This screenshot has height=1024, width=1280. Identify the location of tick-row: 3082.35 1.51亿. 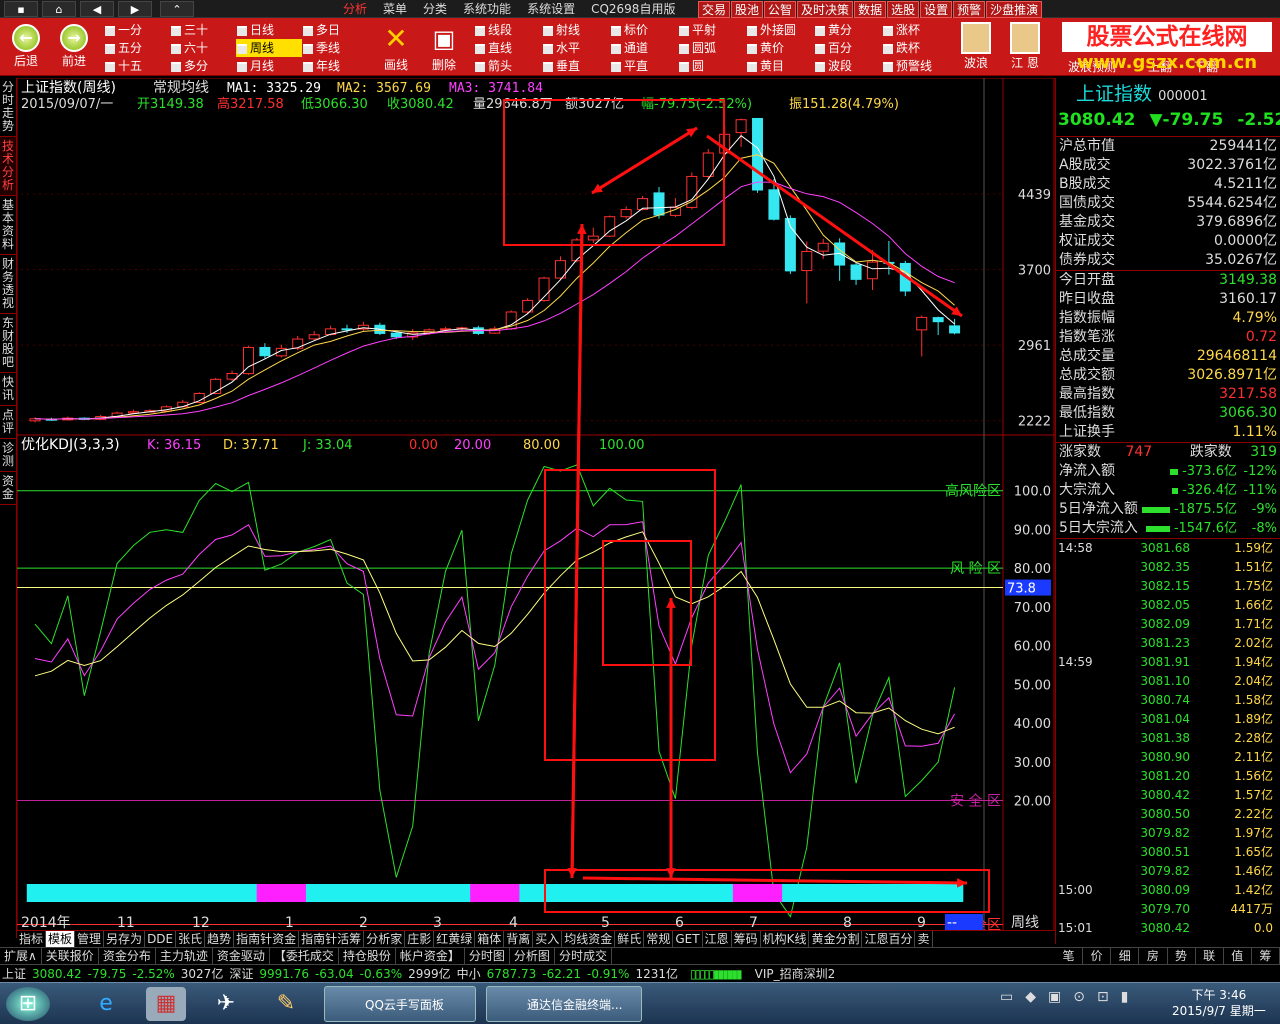
(1168, 567).